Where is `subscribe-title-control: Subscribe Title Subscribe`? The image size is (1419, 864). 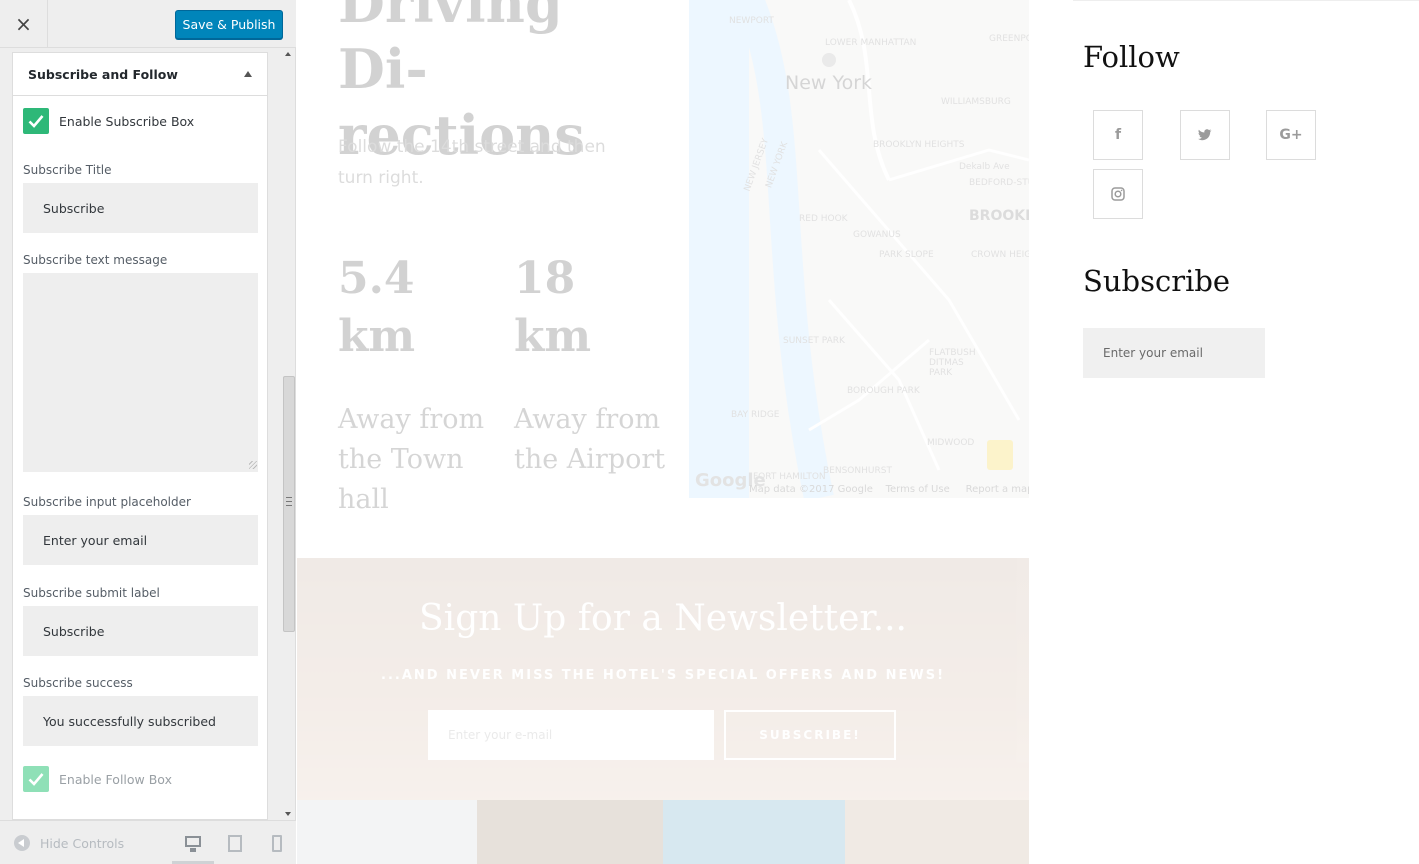 subscribe-title-control: Subscribe Title Subscribe is located at coordinates (140, 198).